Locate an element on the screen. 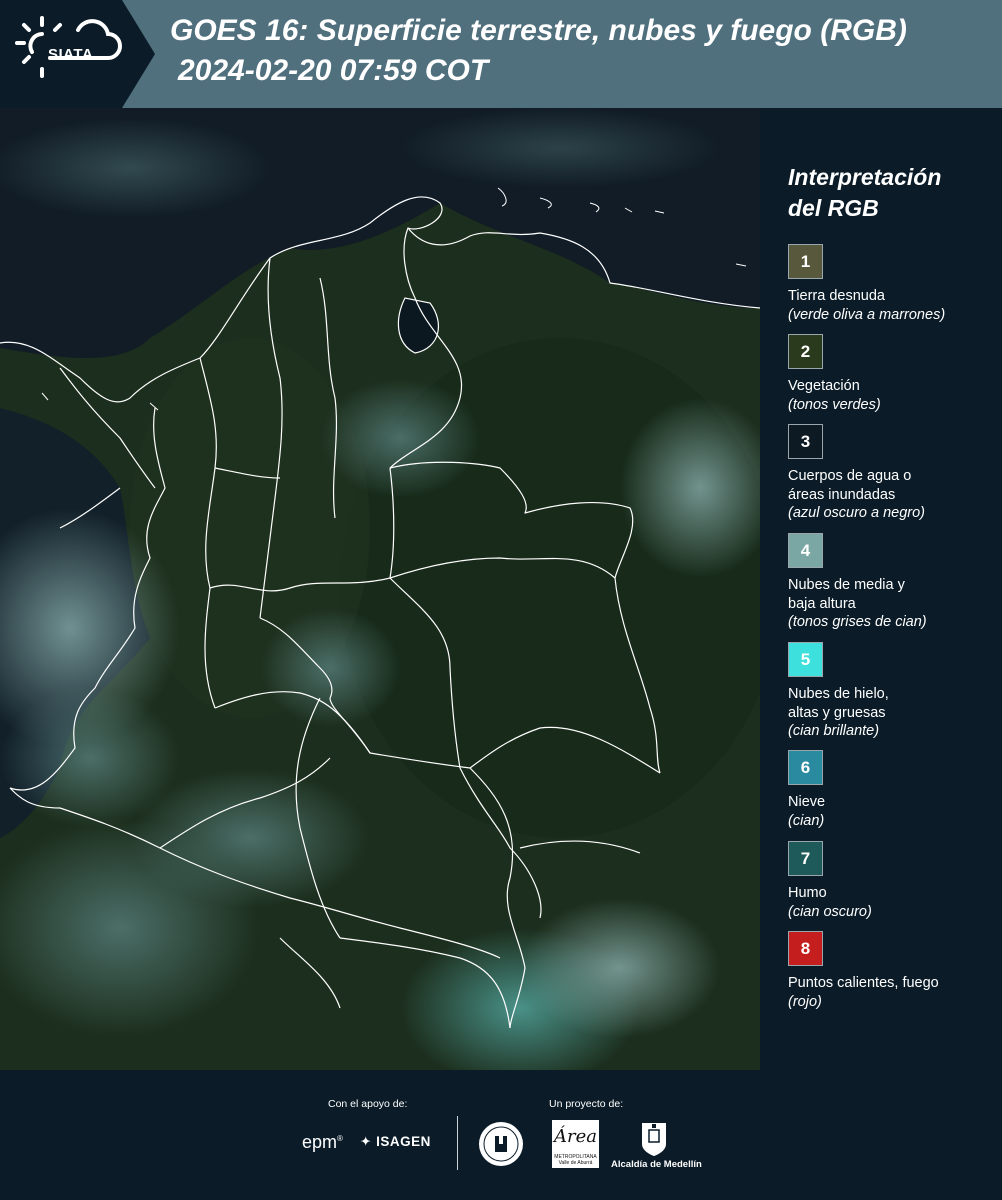 This screenshot has height=1200, width=1002. cloud-southeast is located at coordinates (620, 968).